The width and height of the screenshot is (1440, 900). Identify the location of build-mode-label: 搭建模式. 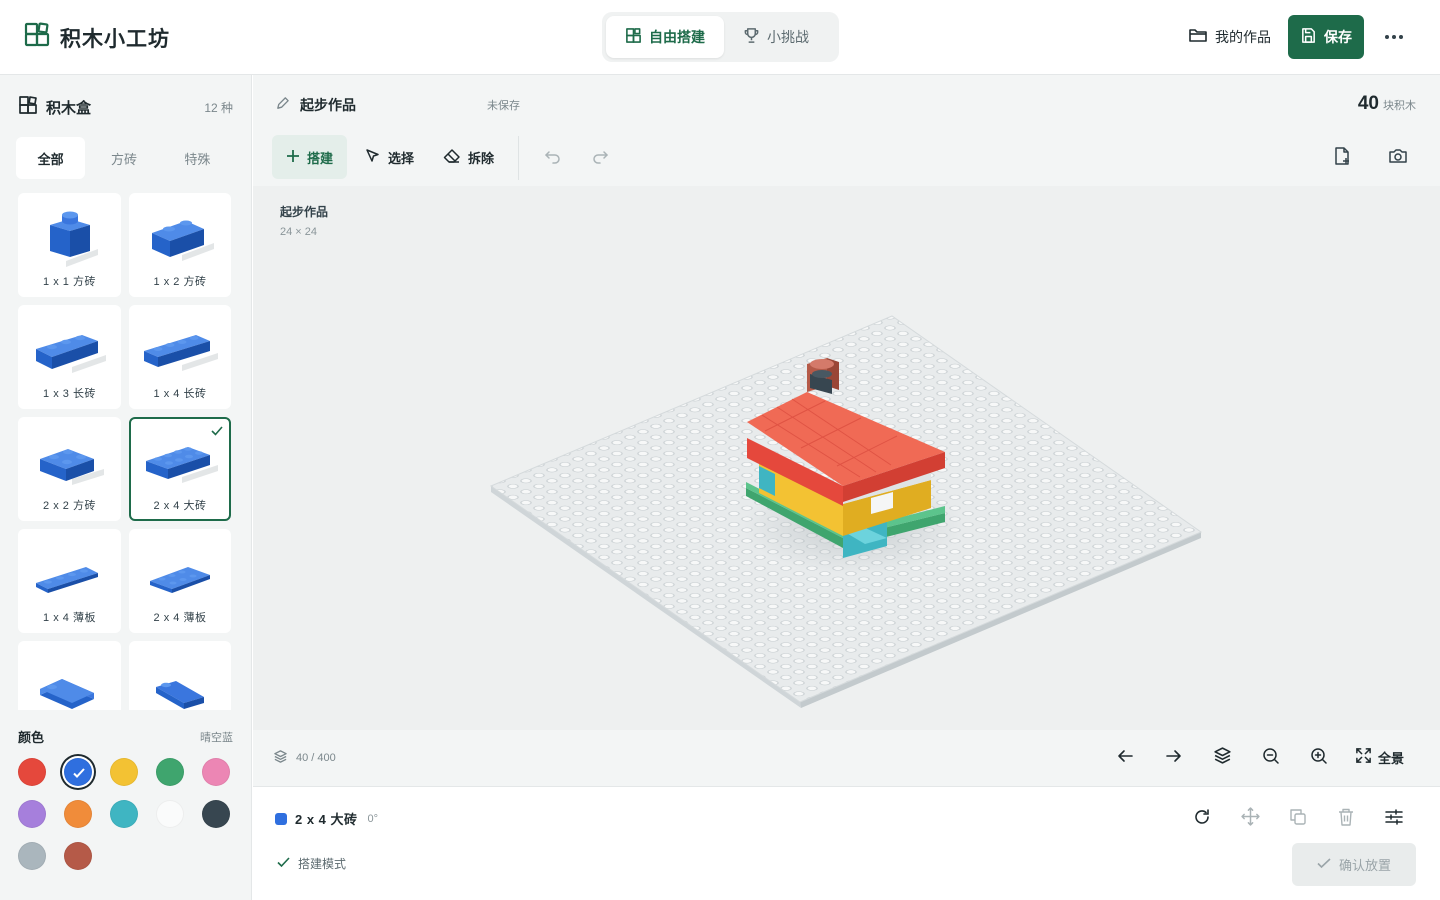
(322, 864).